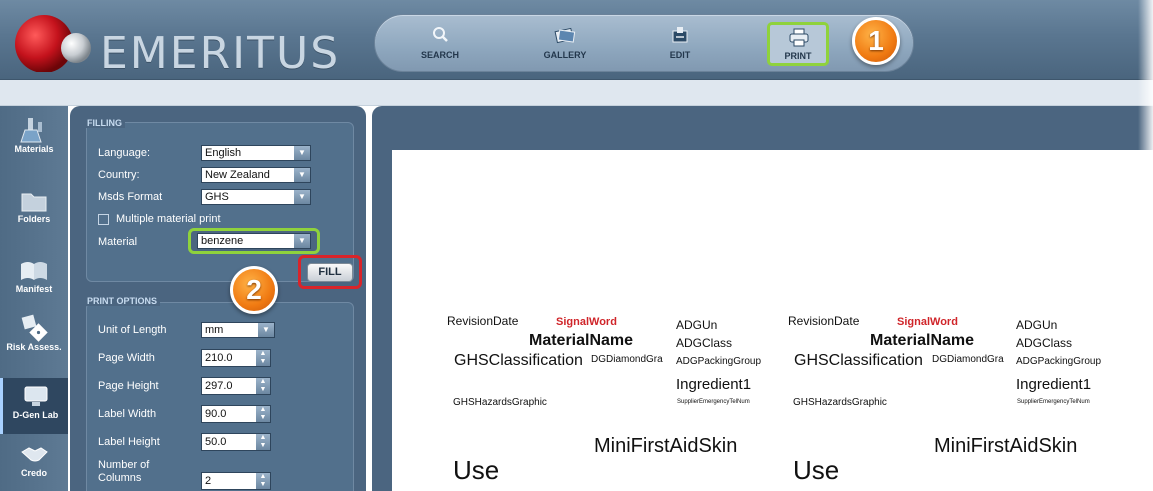 The image size is (1153, 491). Describe the element at coordinates (440, 34) in the screenshot. I see `magnifier-icon` at that location.